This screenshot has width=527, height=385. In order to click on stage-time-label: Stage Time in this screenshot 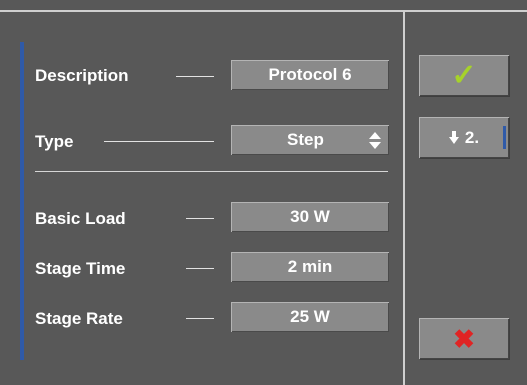, I will do `click(80, 268)`.